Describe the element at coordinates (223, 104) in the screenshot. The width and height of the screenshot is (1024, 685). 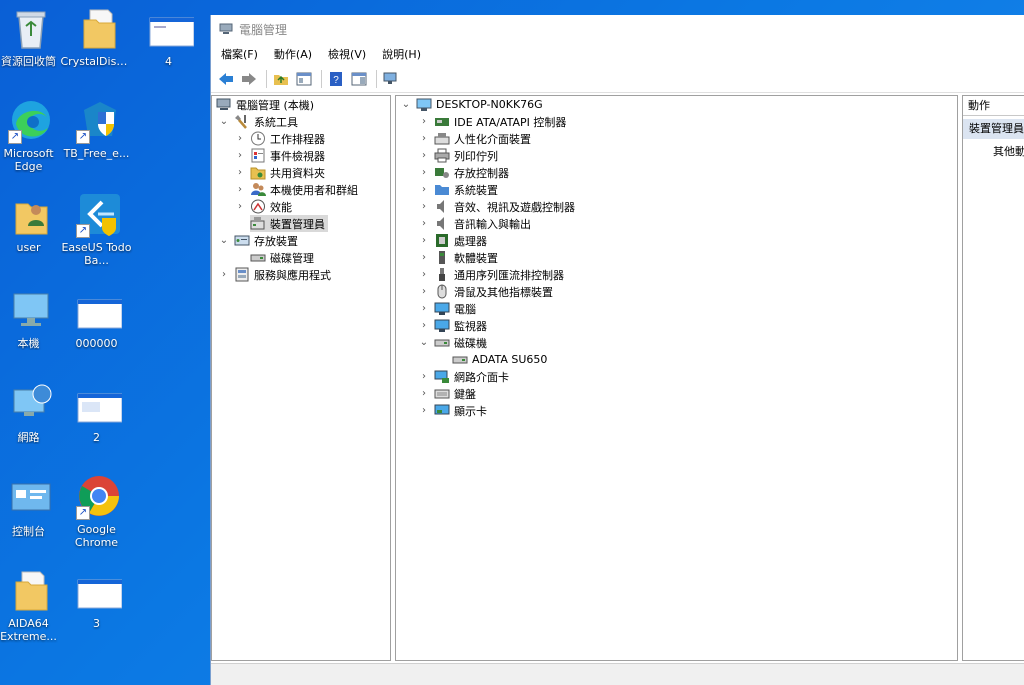
I see `computer-management-icon` at that location.